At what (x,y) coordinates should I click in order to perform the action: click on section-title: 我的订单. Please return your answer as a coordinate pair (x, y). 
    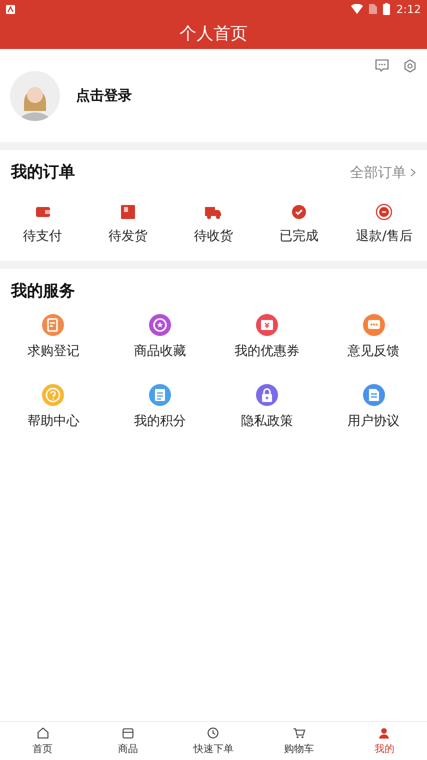
    Looking at the image, I should click on (43, 172).